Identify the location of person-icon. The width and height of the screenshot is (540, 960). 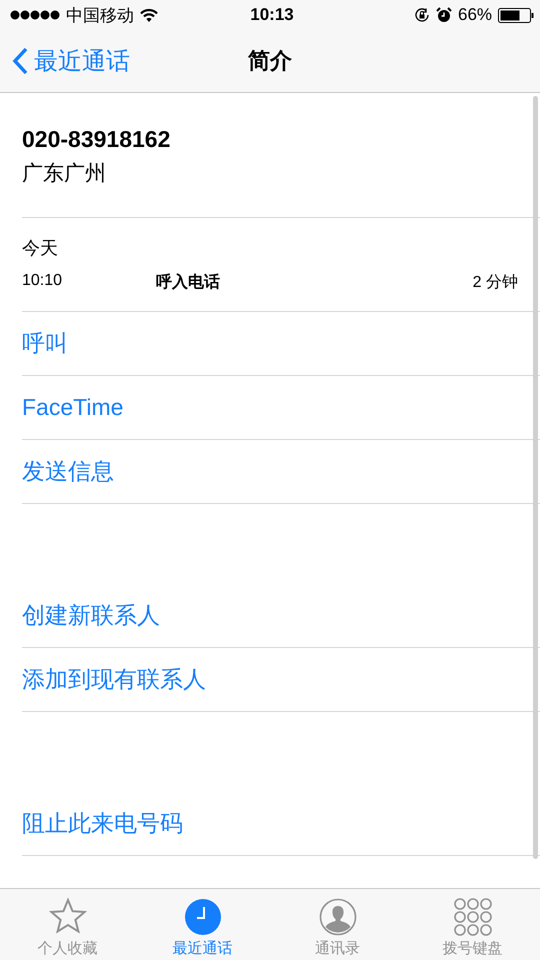
(338, 917).